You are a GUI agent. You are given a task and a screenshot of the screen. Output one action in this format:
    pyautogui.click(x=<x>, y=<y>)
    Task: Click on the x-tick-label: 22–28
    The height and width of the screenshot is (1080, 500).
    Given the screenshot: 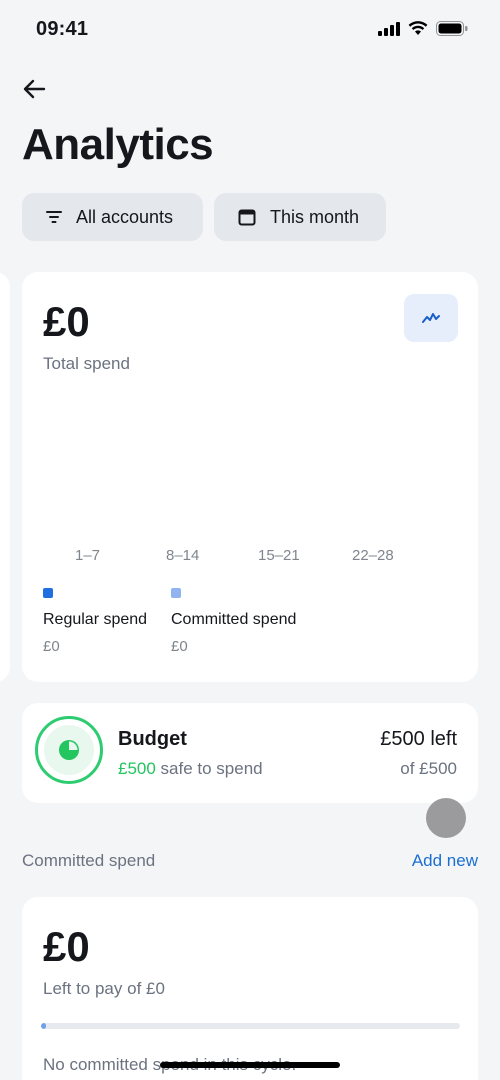 What is the action you would take?
    pyautogui.click(x=373, y=555)
    